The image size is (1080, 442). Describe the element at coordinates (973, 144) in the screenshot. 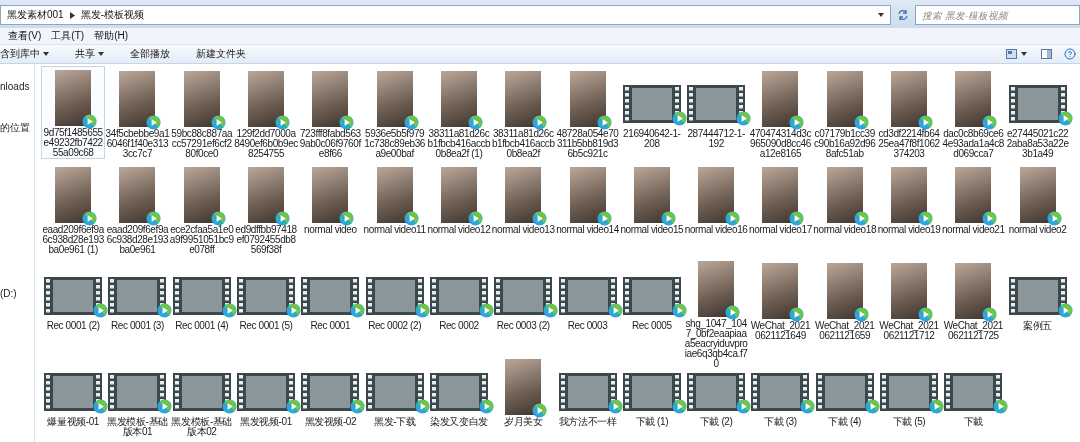

I see `file-name: dac0c8b69ce64e93ada1a4c8d069cca7` at that location.